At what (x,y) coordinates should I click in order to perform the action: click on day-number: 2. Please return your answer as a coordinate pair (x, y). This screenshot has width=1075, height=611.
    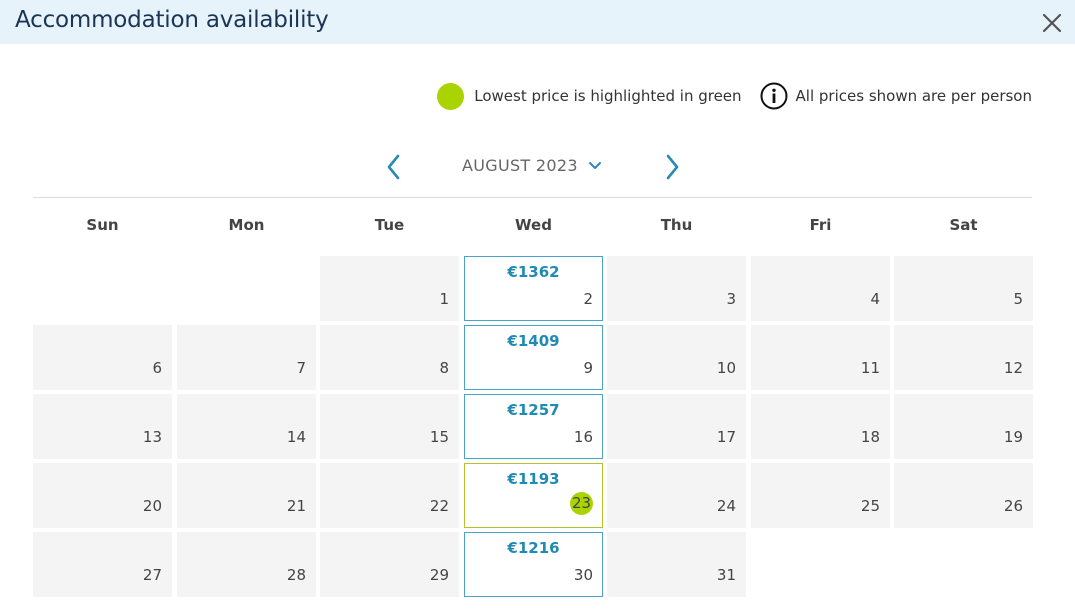
    Looking at the image, I should click on (588, 299).